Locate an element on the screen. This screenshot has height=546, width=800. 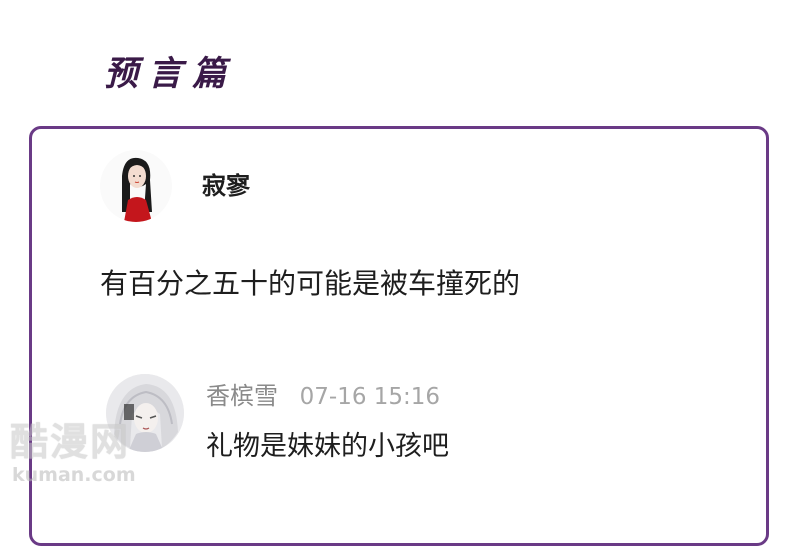
girl-portrait-avatar-icon is located at coordinates (136, 186).